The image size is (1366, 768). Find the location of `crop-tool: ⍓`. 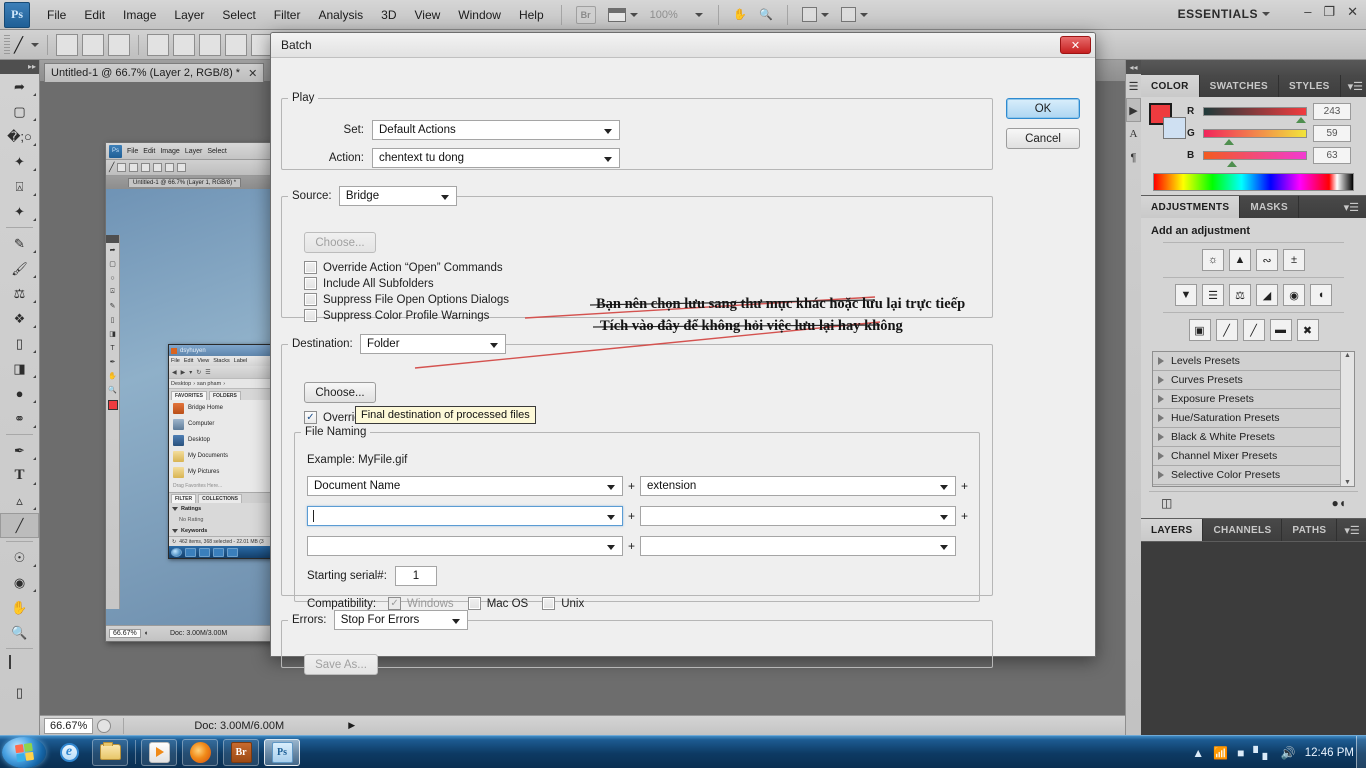

crop-tool: ⍓ is located at coordinates (19, 186).